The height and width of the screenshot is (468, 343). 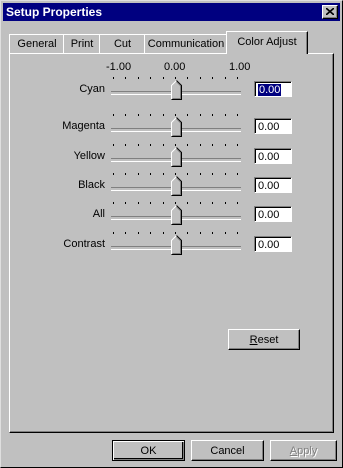 I want to click on yellow-slider-thumb, so click(x=176, y=157).